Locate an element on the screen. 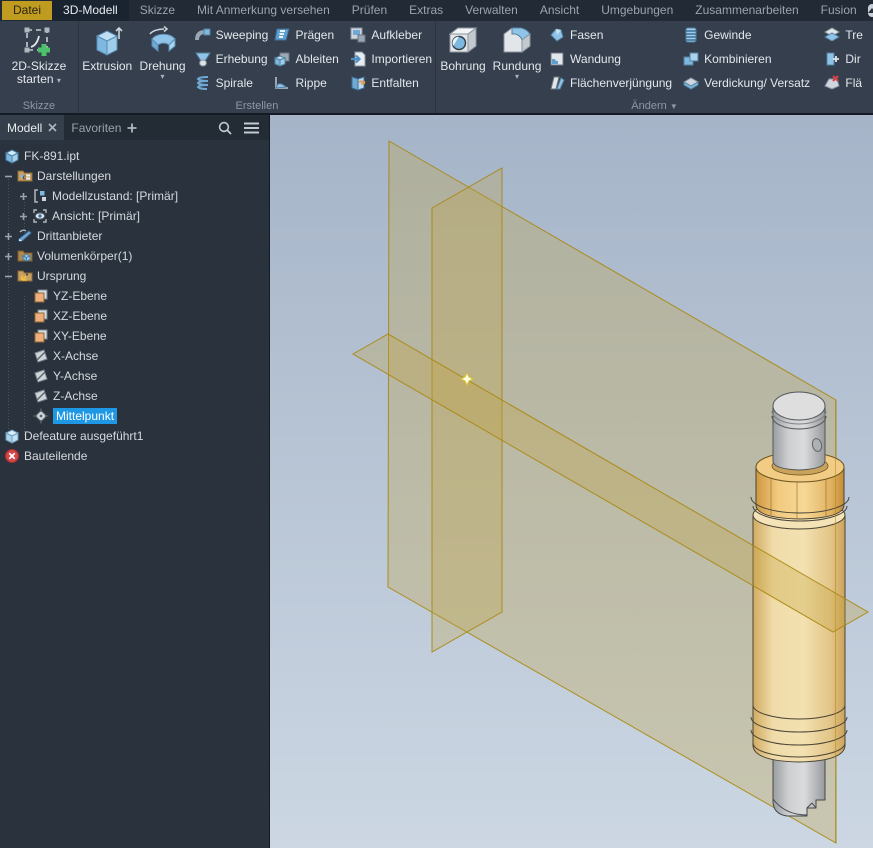 The width and height of the screenshot is (873, 848). entfalten-button: Entfalten is located at coordinates (390, 83).